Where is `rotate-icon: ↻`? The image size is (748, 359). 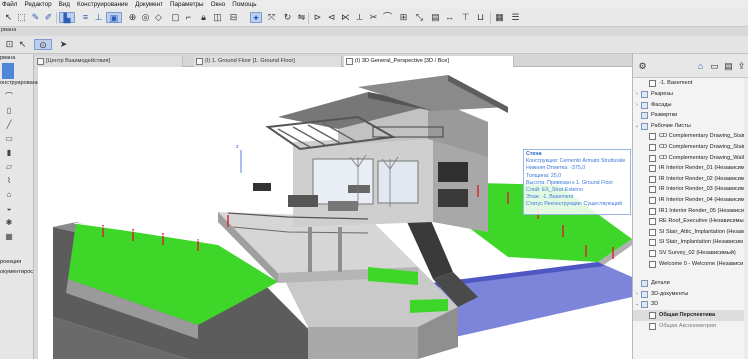
rotate-icon: ↻ is located at coordinates (287, 17).